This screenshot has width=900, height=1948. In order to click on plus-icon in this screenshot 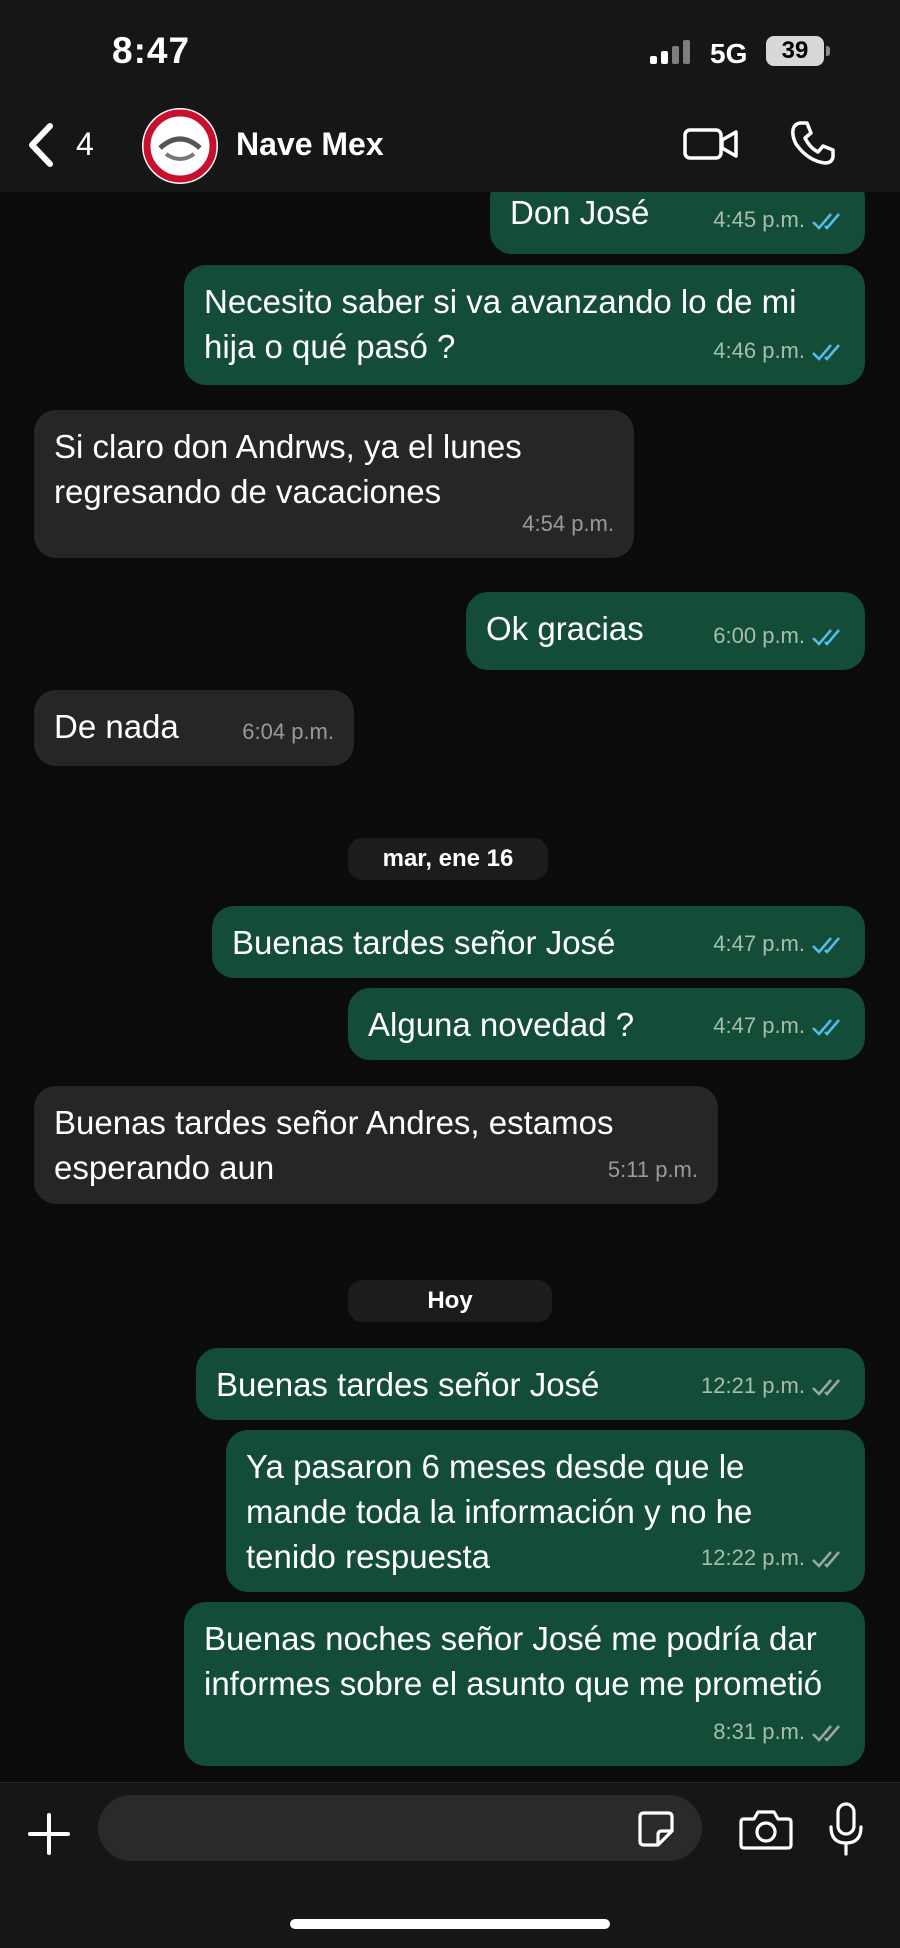, I will do `click(49, 1834)`.